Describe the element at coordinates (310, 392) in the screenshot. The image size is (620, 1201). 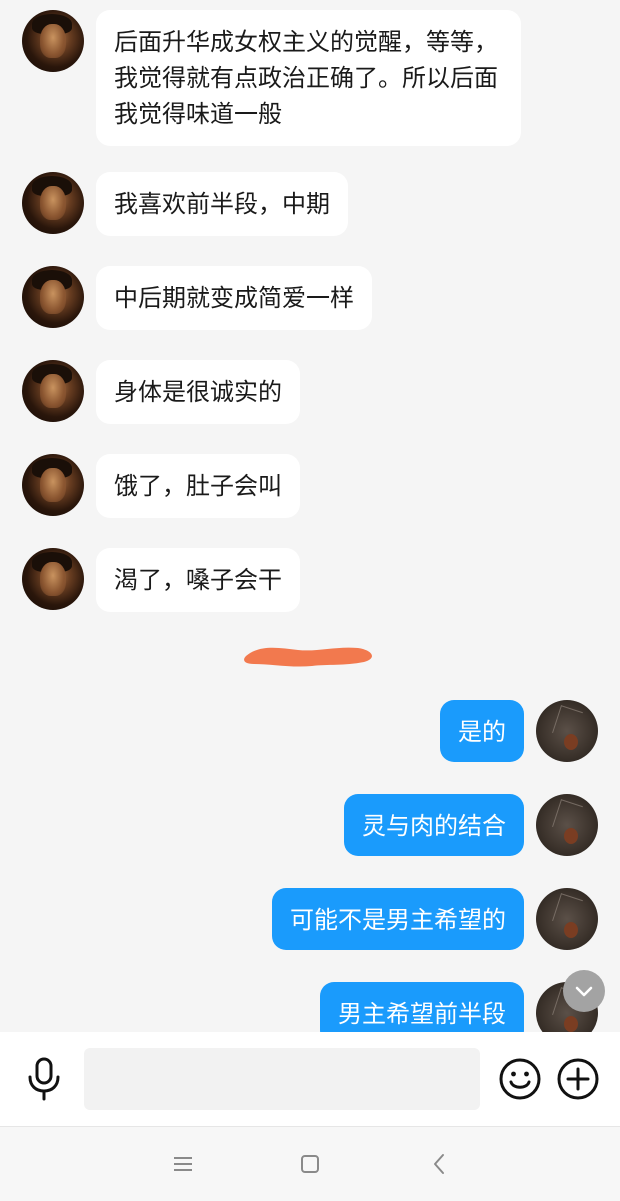
I see `message-row: 身体是很诚实的` at that location.